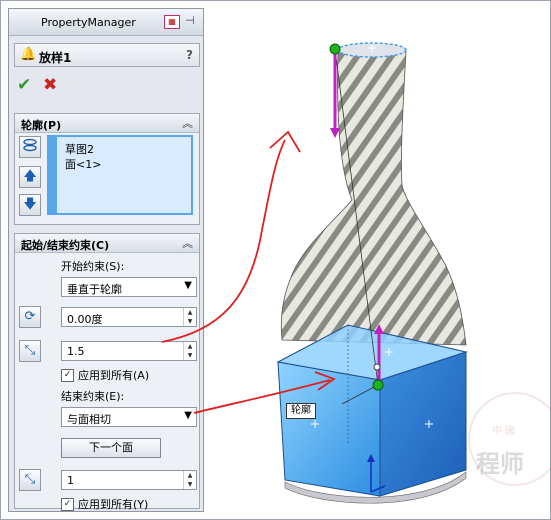 Image resolution: width=551 pixels, height=520 pixels. Describe the element at coordinates (377, 367) in the screenshot. I see `connector-point` at that location.